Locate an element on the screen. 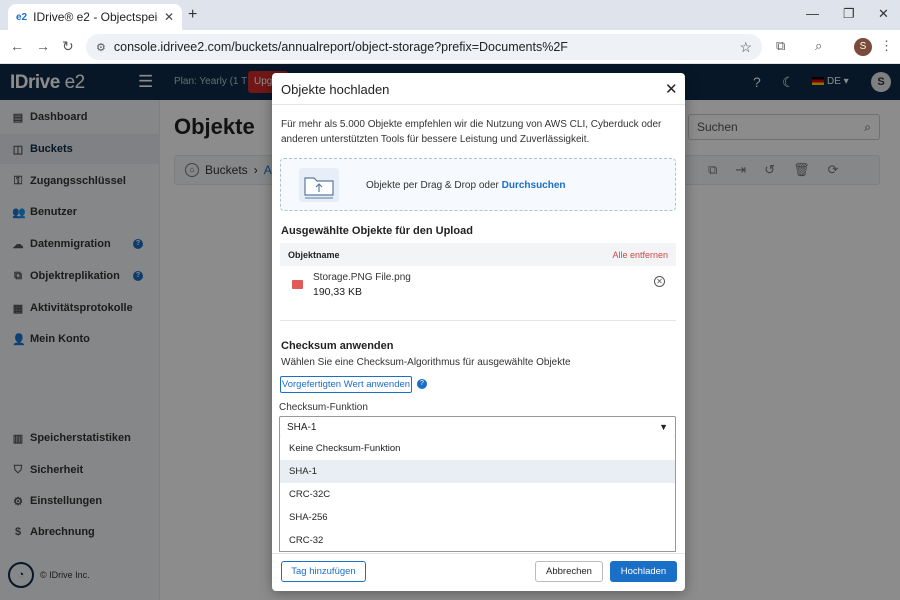 The width and height of the screenshot is (900, 600). site-settings-icon: ⚙ is located at coordinates (101, 47).